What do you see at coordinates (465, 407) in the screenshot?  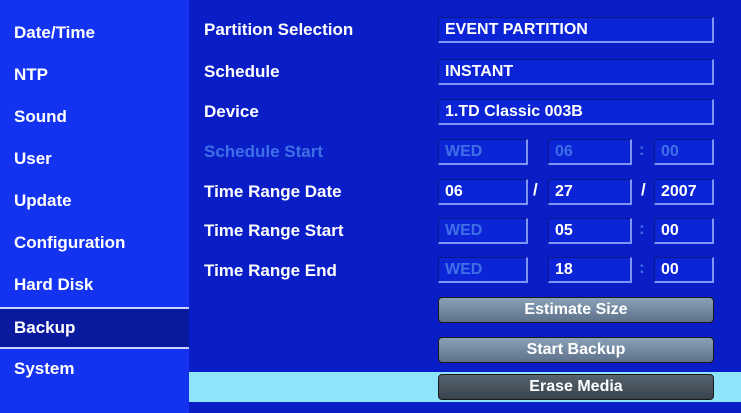 I see `bottom-band` at bounding box center [465, 407].